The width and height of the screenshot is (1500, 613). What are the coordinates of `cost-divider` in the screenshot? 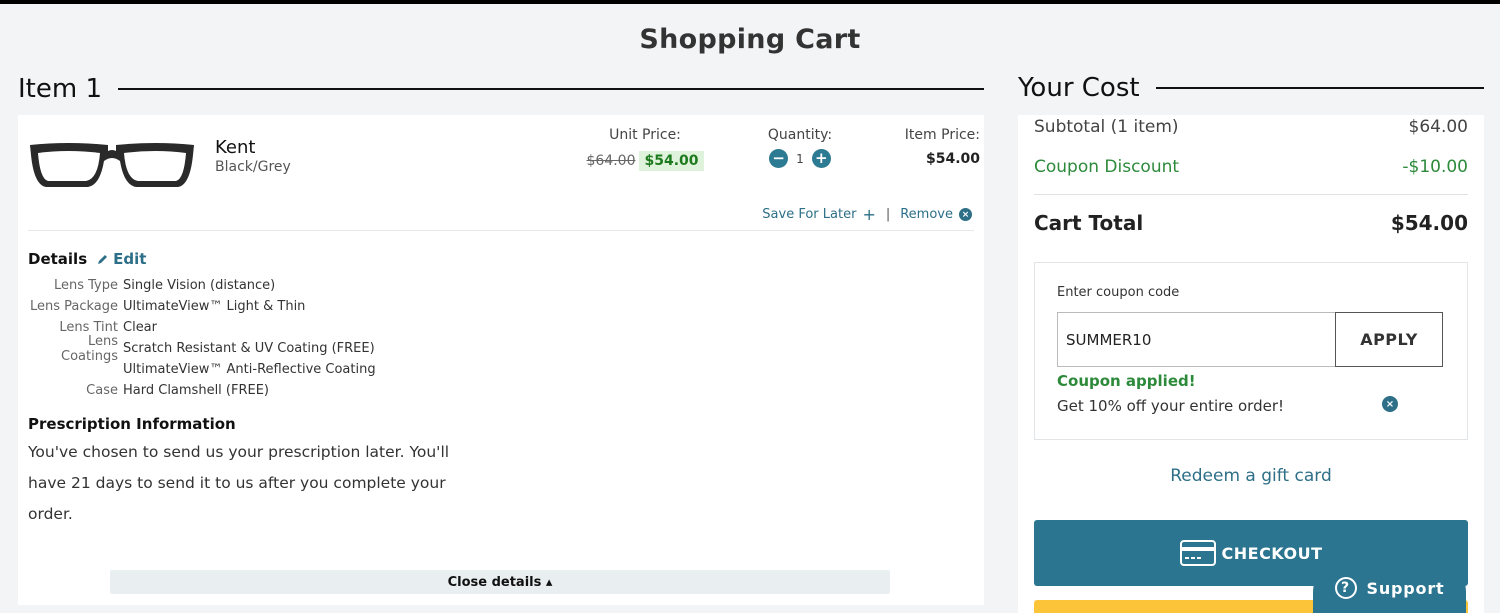 It's located at (1251, 194).